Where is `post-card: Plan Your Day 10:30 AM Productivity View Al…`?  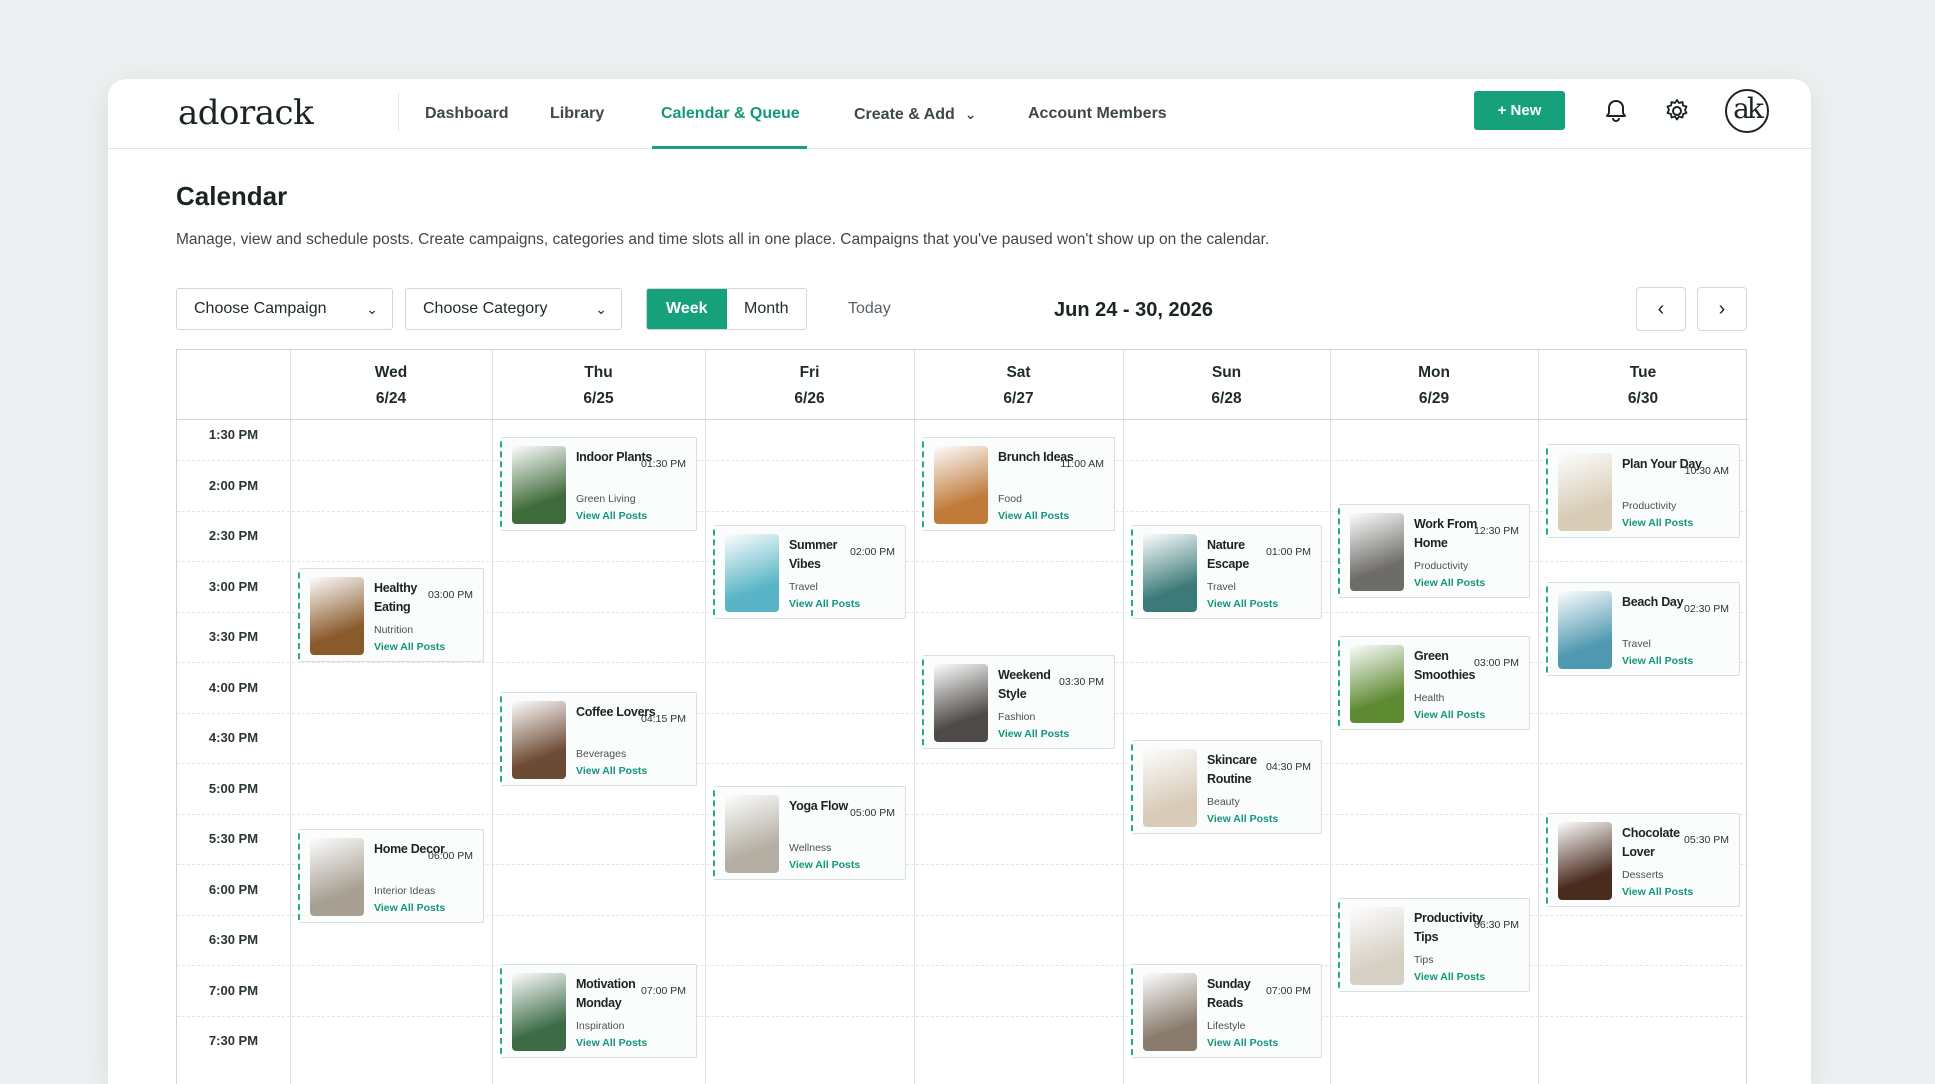 post-card: Plan Your Day 10:30 AM Productivity View Al… is located at coordinates (1643, 491).